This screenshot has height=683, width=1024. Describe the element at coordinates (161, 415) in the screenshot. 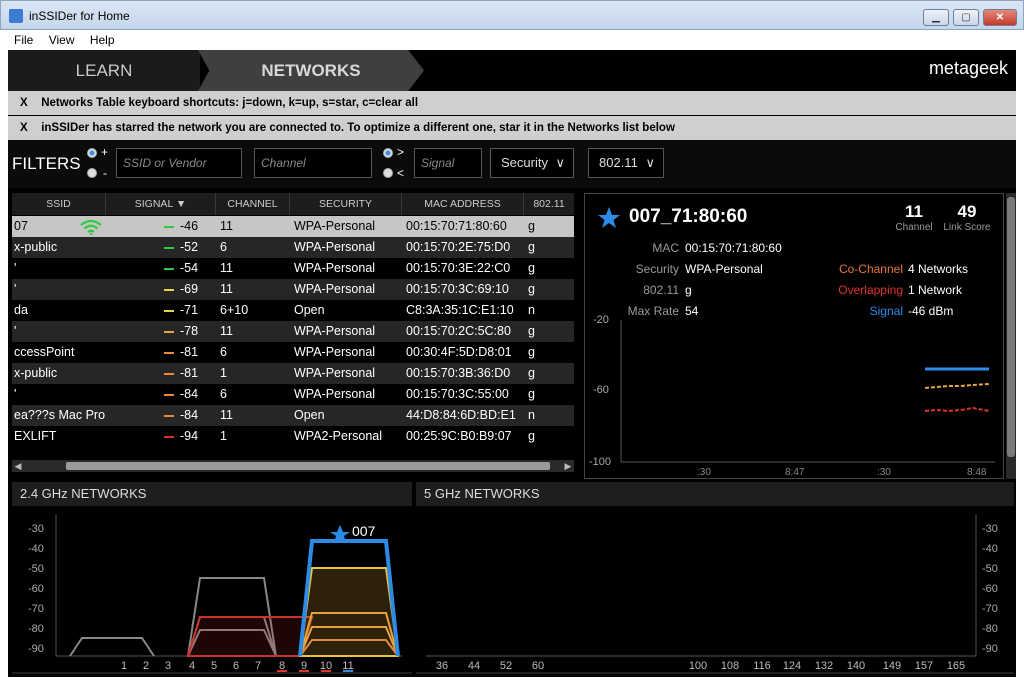

I see `cell-signal: -84` at that location.